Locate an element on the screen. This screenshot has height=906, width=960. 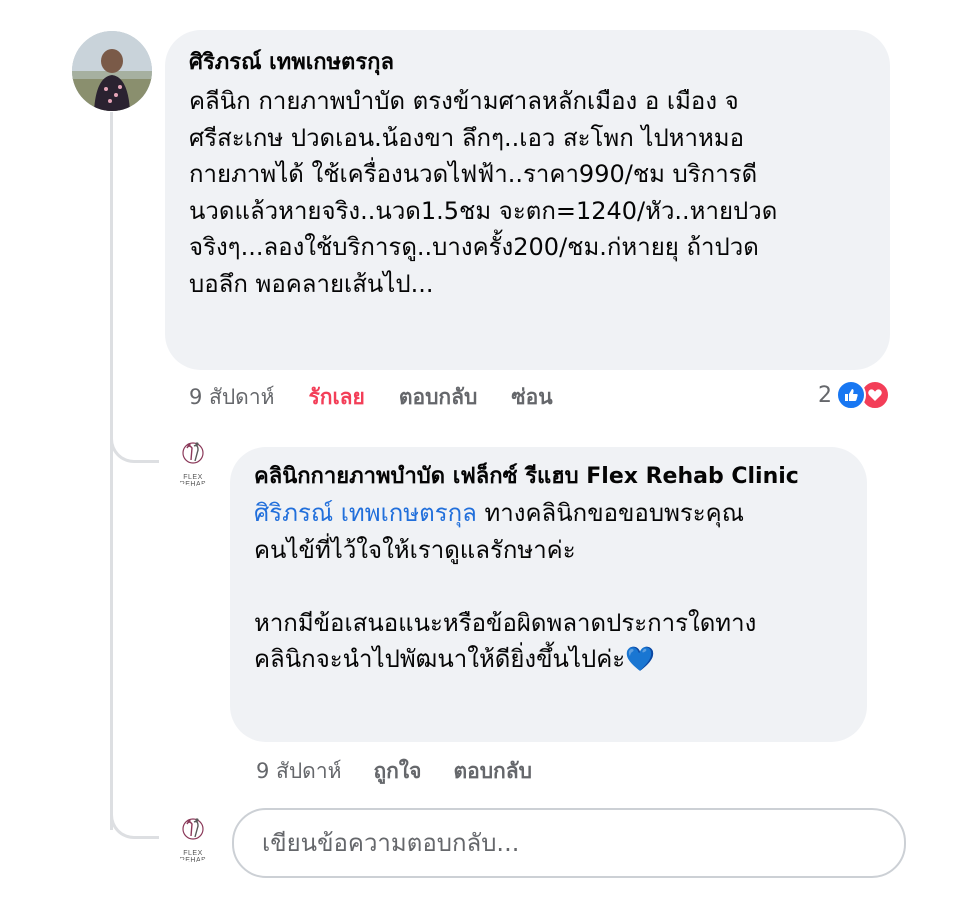
comment-love-button: รักเลย is located at coordinates (336, 397).